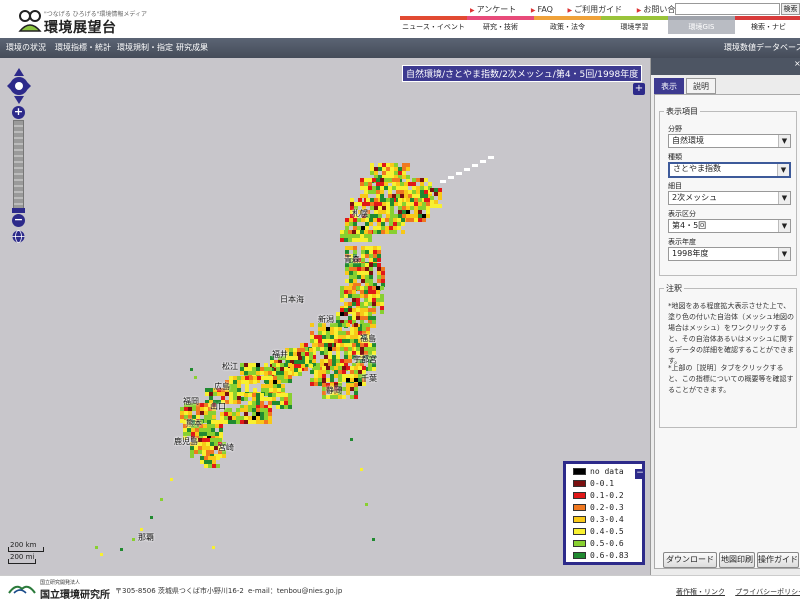 Image resolution: width=800 pixels, height=600 pixels. What do you see at coordinates (690, 560) in the screenshot?
I see `download-button: ダウンロード` at bounding box center [690, 560].